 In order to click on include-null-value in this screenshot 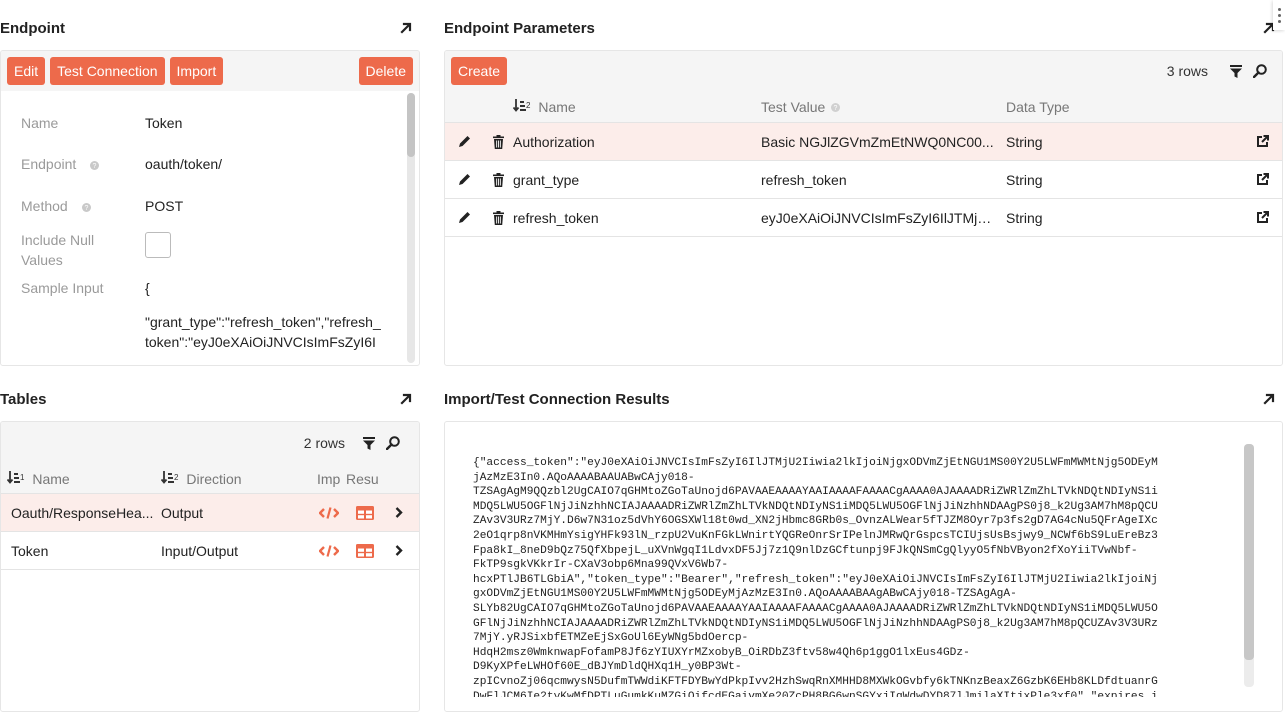, I will do `click(264, 244)`.